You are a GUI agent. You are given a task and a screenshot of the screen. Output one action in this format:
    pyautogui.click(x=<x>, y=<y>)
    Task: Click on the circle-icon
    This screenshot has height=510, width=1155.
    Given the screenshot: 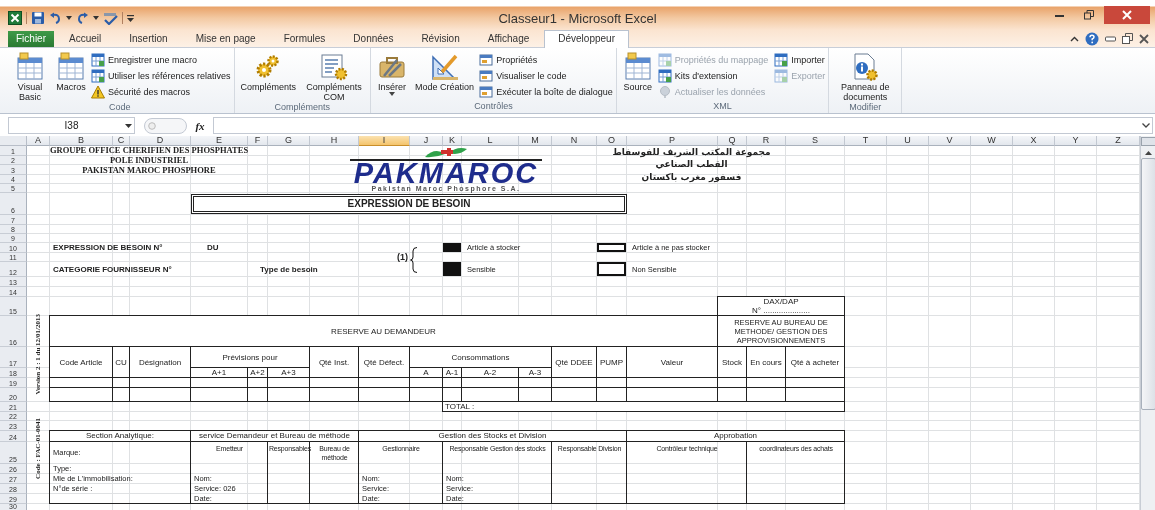 What is the action you would take?
    pyautogui.click(x=152, y=125)
    